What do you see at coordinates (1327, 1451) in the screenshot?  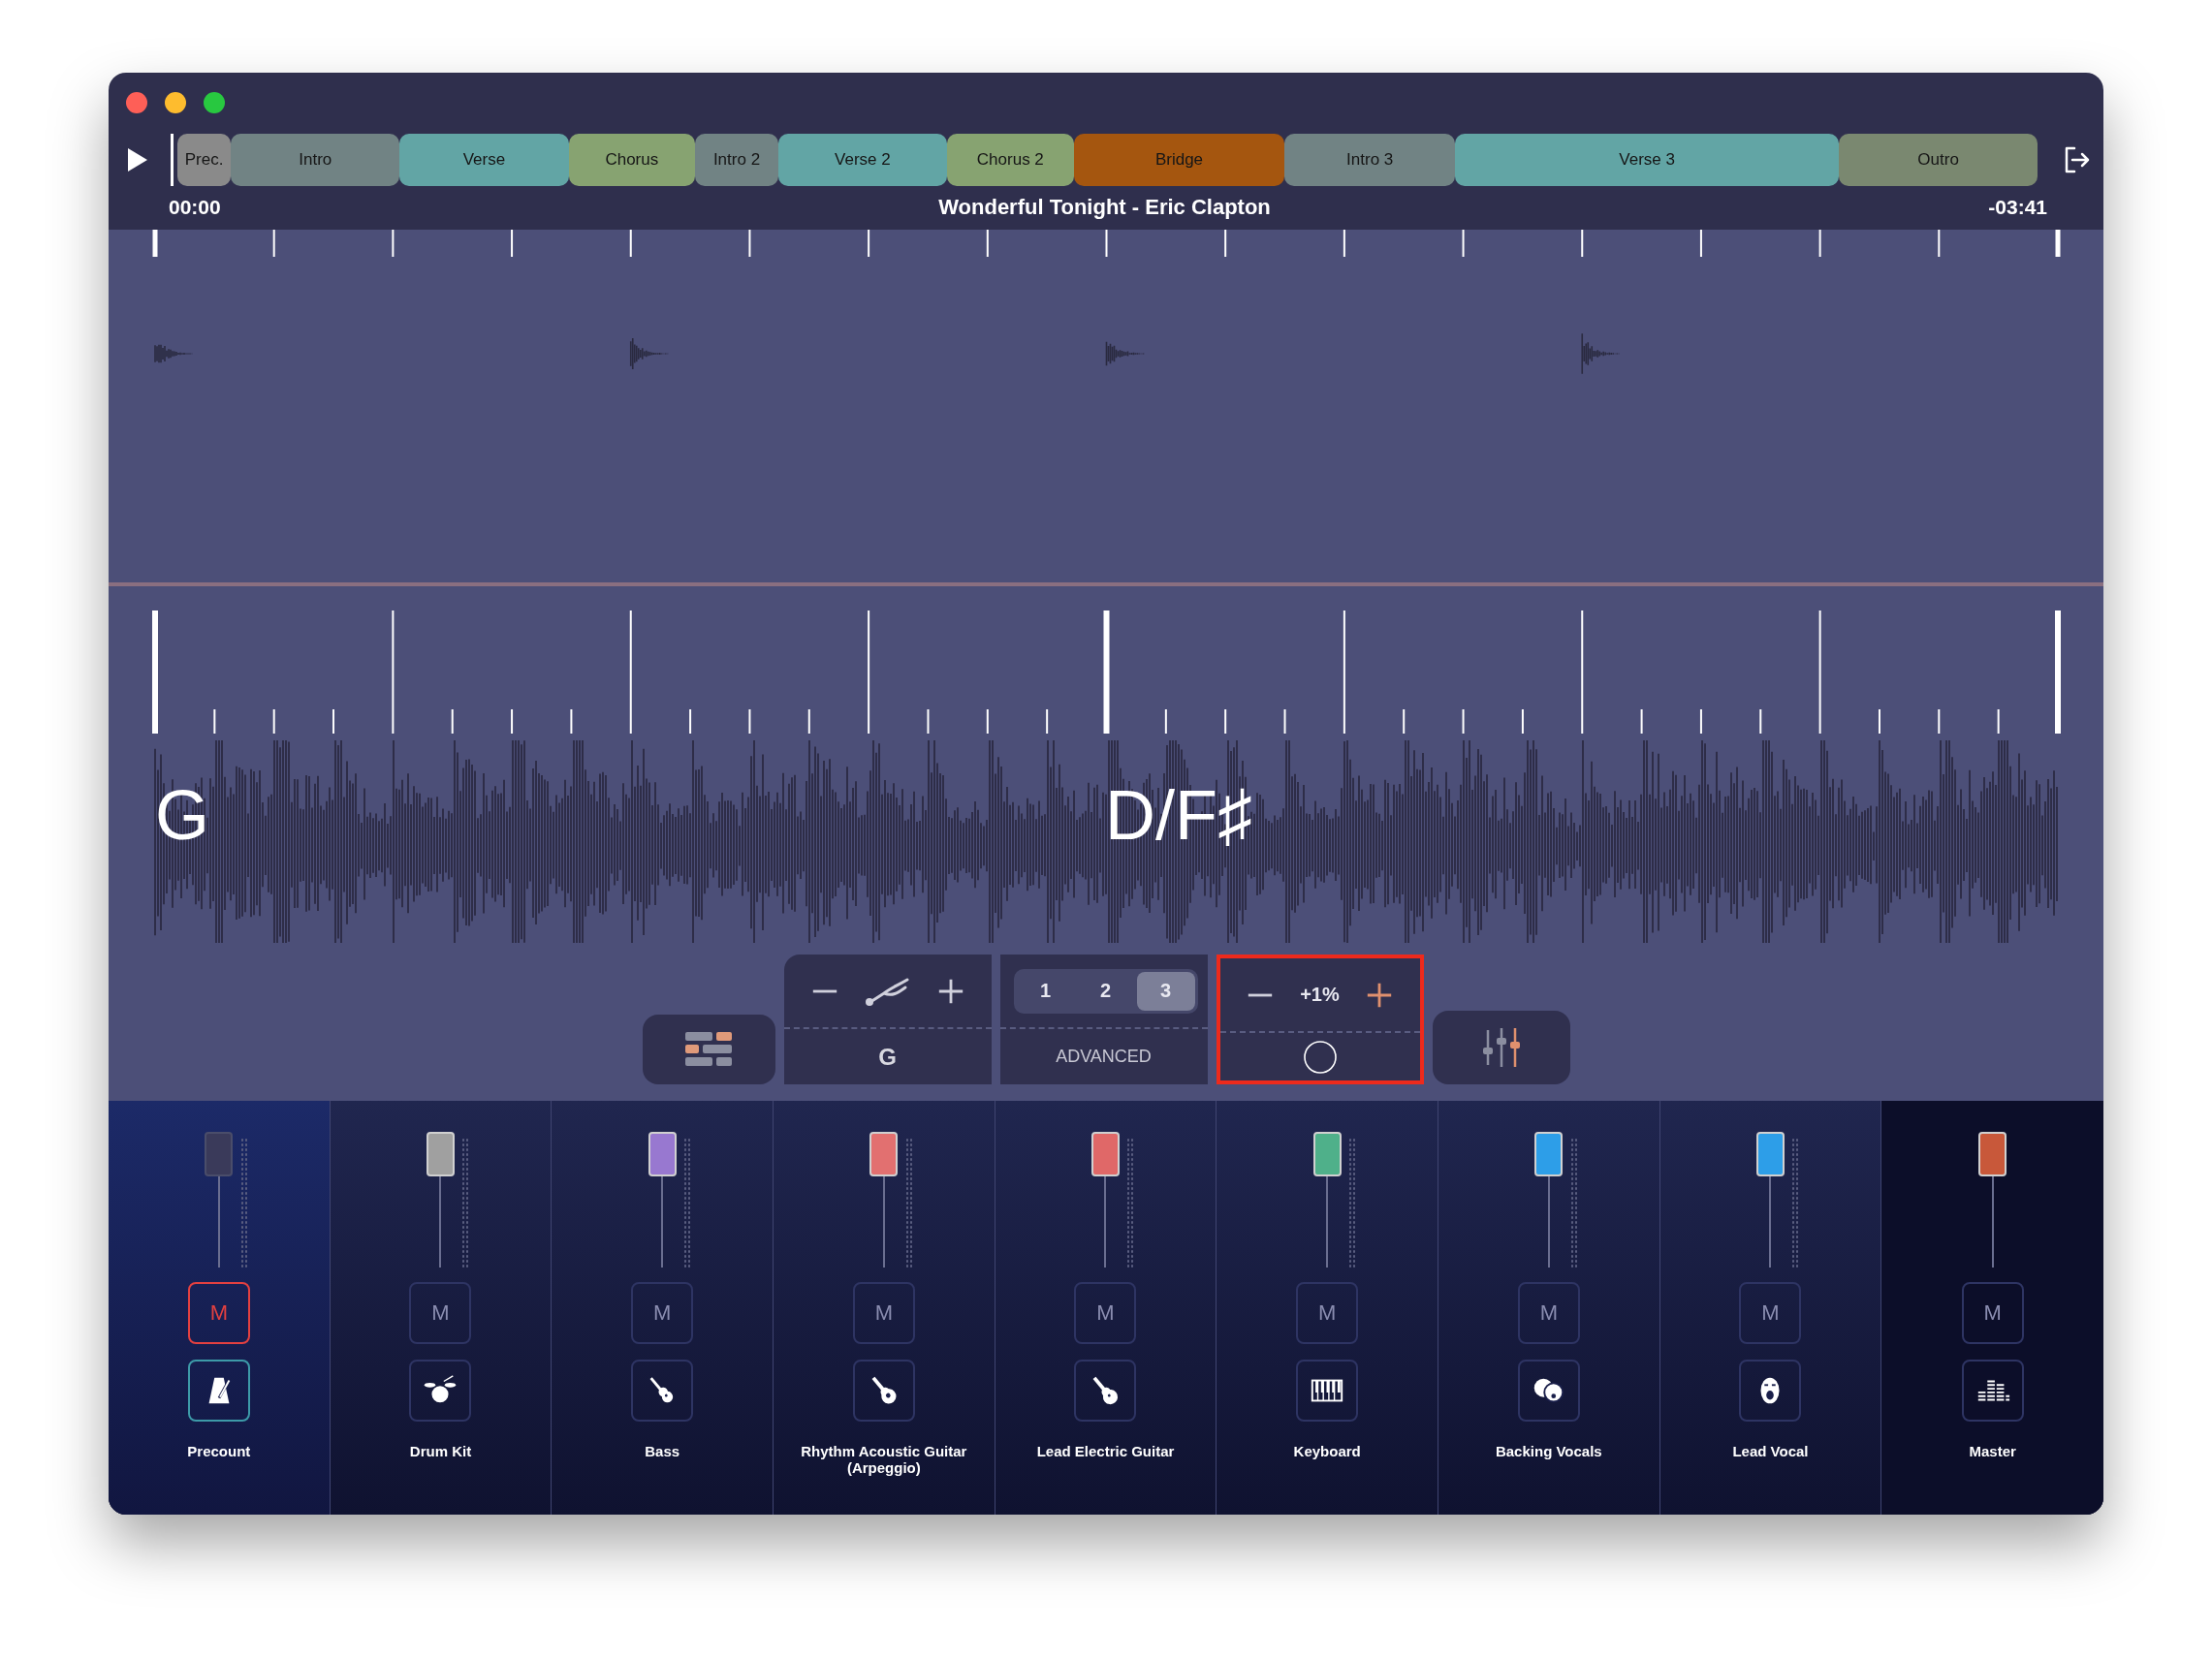 I see `channel-name: Keyboard` at bounding box center [1327, 1451].